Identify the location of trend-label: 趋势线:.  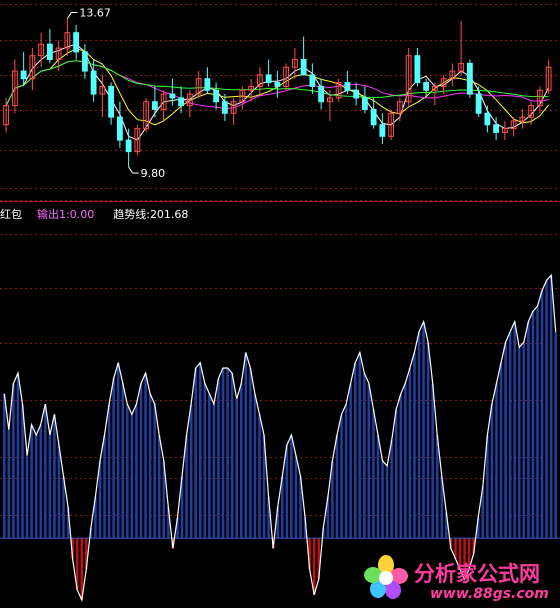
(131, 214).